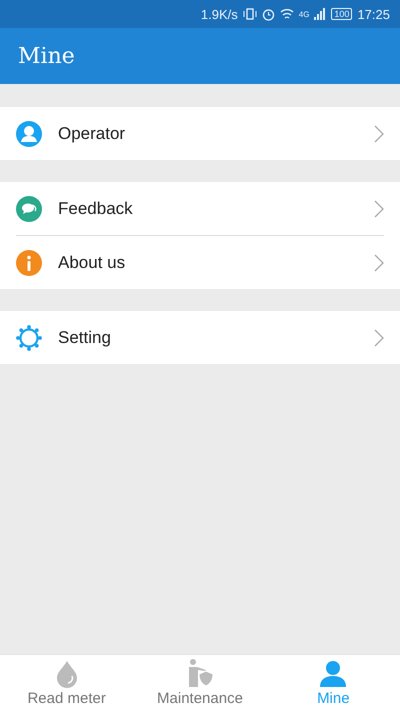  What do you see at coordinates (200, 683) in the screenshot?
I see `nav-tab: Maintenance` at bounding box center [200, 683].